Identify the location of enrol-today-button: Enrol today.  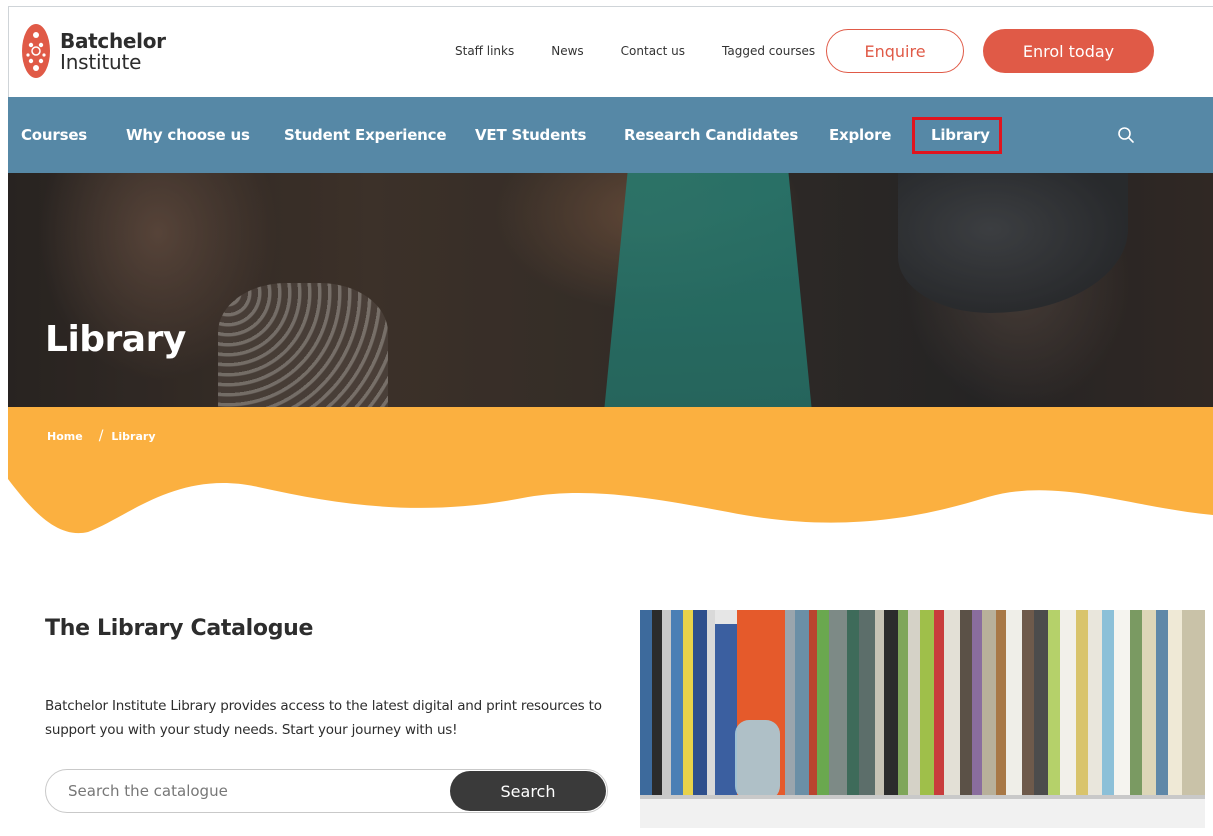
(1068, 51).